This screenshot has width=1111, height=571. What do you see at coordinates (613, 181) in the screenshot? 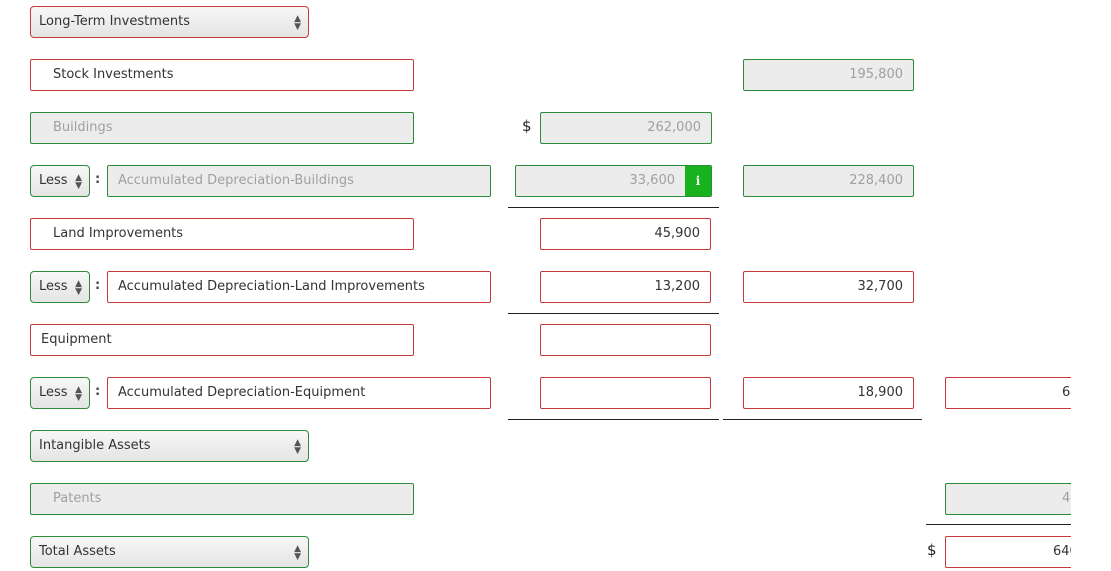
I see `amount-accum-dep-buildings: 33,600 i` at bounding box center [613, 181].